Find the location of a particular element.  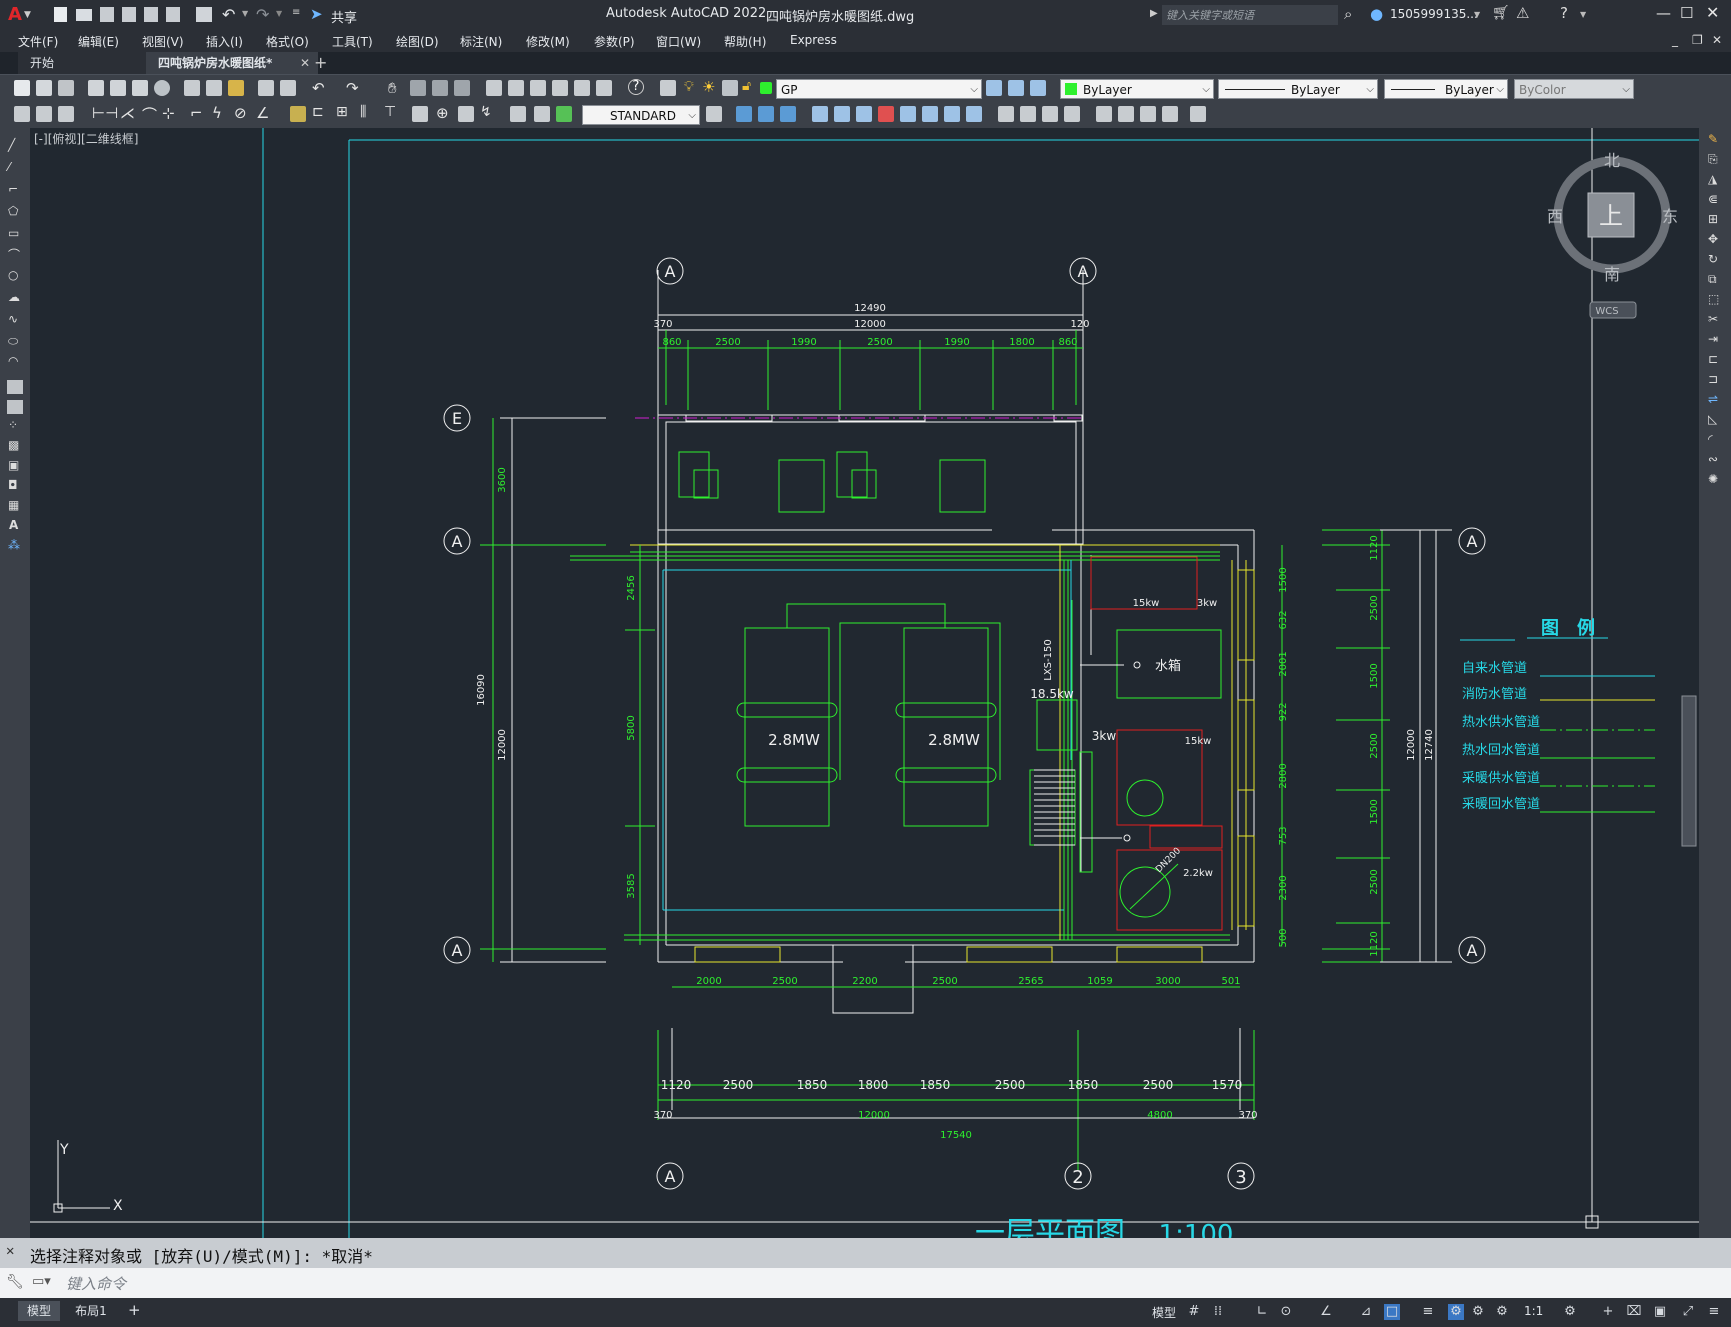

radius-dim-icon: ⌐ is located at coordinates (196, 113).